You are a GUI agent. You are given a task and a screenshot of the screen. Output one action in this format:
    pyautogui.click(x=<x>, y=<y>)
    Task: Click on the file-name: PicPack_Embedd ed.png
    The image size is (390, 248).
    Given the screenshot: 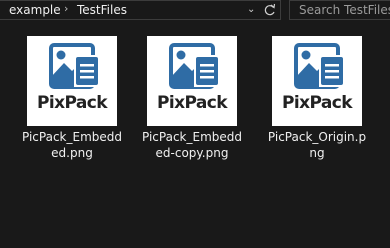 What is the action you would take?
    pyautogui.click(x=71, y=145)
    